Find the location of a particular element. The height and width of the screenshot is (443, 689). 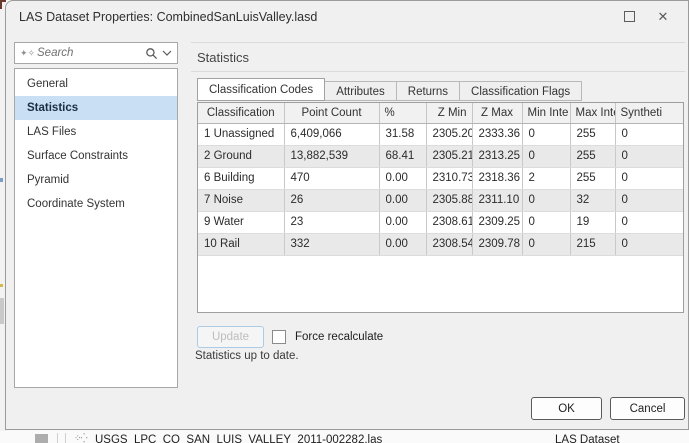

force-recalculate-label: Force recalculate is located at coordinates (339, 337).